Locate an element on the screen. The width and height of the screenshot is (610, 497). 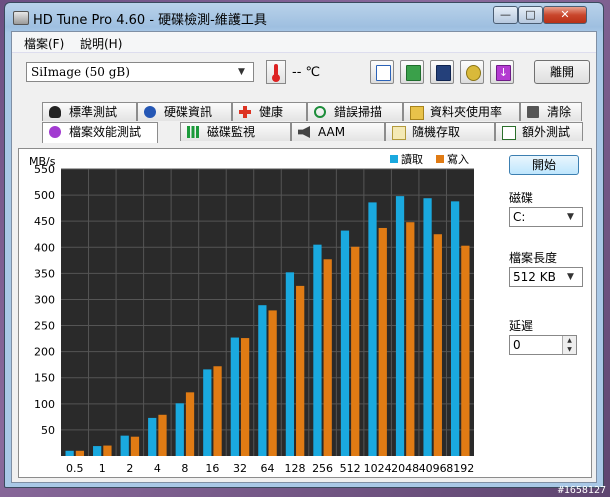
close-button: ✕ is located at coordinates (565, 15).